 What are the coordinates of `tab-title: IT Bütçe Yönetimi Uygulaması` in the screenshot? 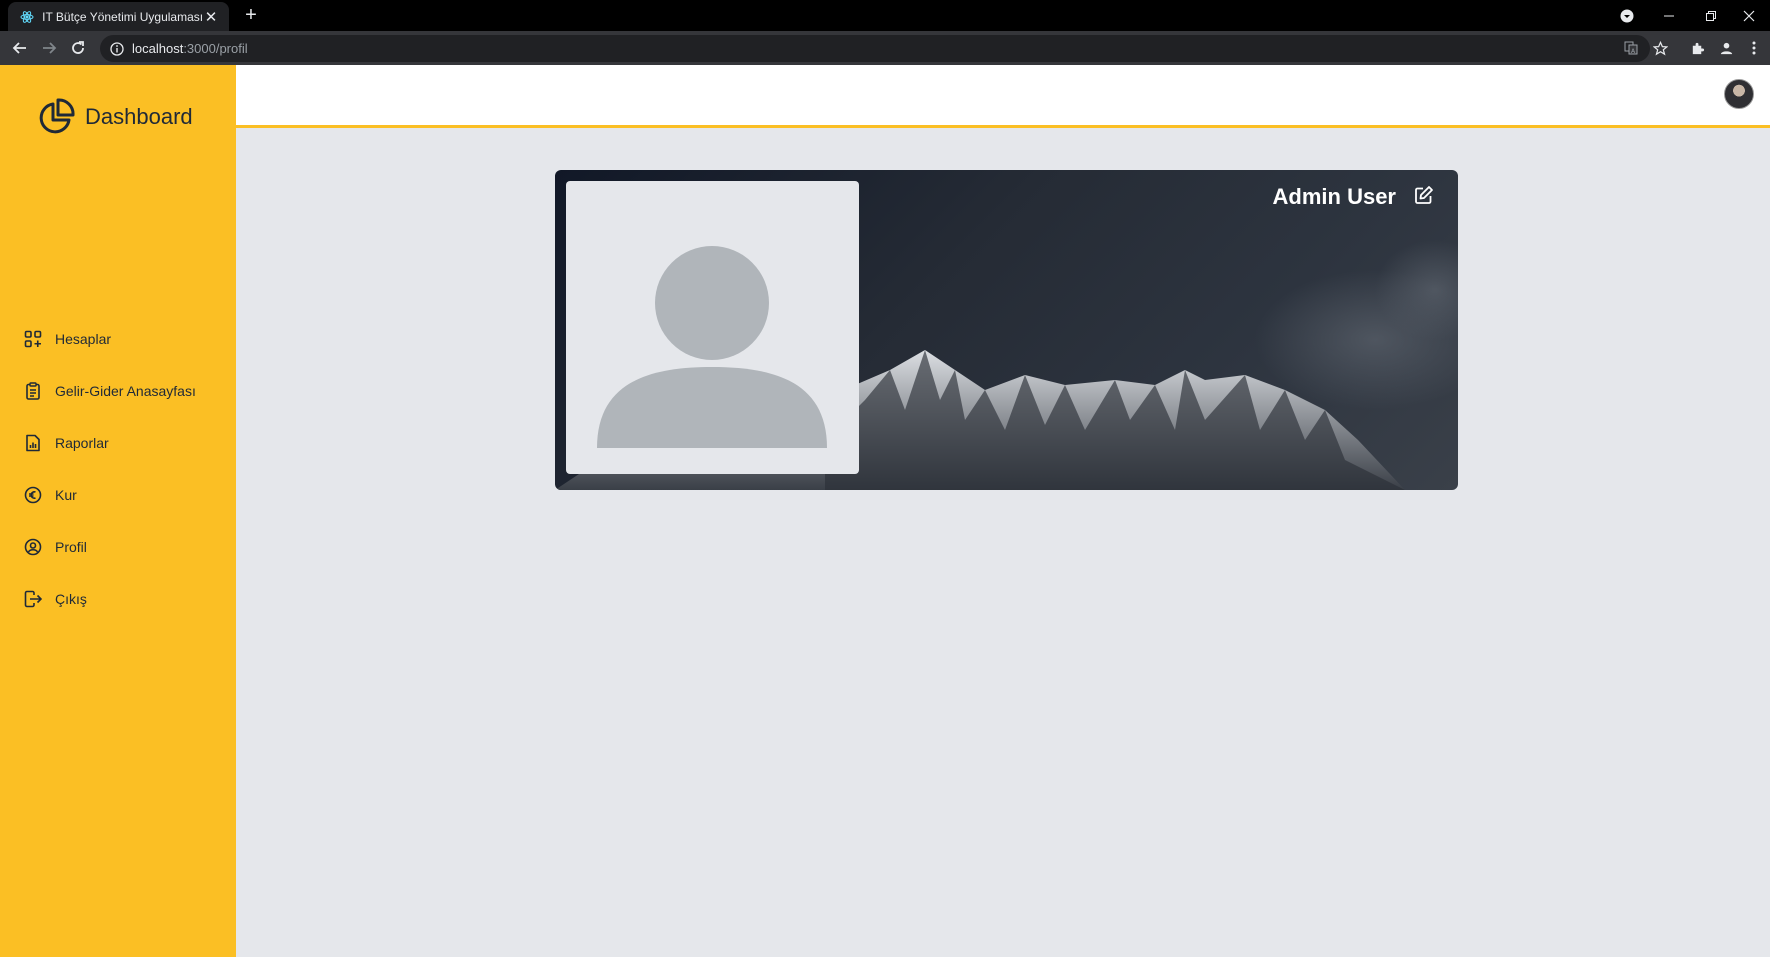 It's located at (123, 16).